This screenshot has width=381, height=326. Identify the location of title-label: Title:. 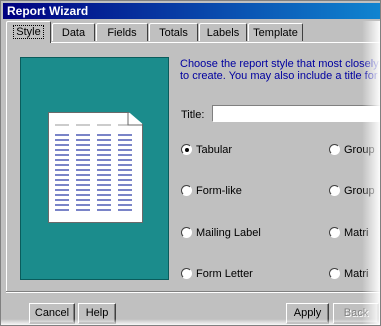
(193, 115).